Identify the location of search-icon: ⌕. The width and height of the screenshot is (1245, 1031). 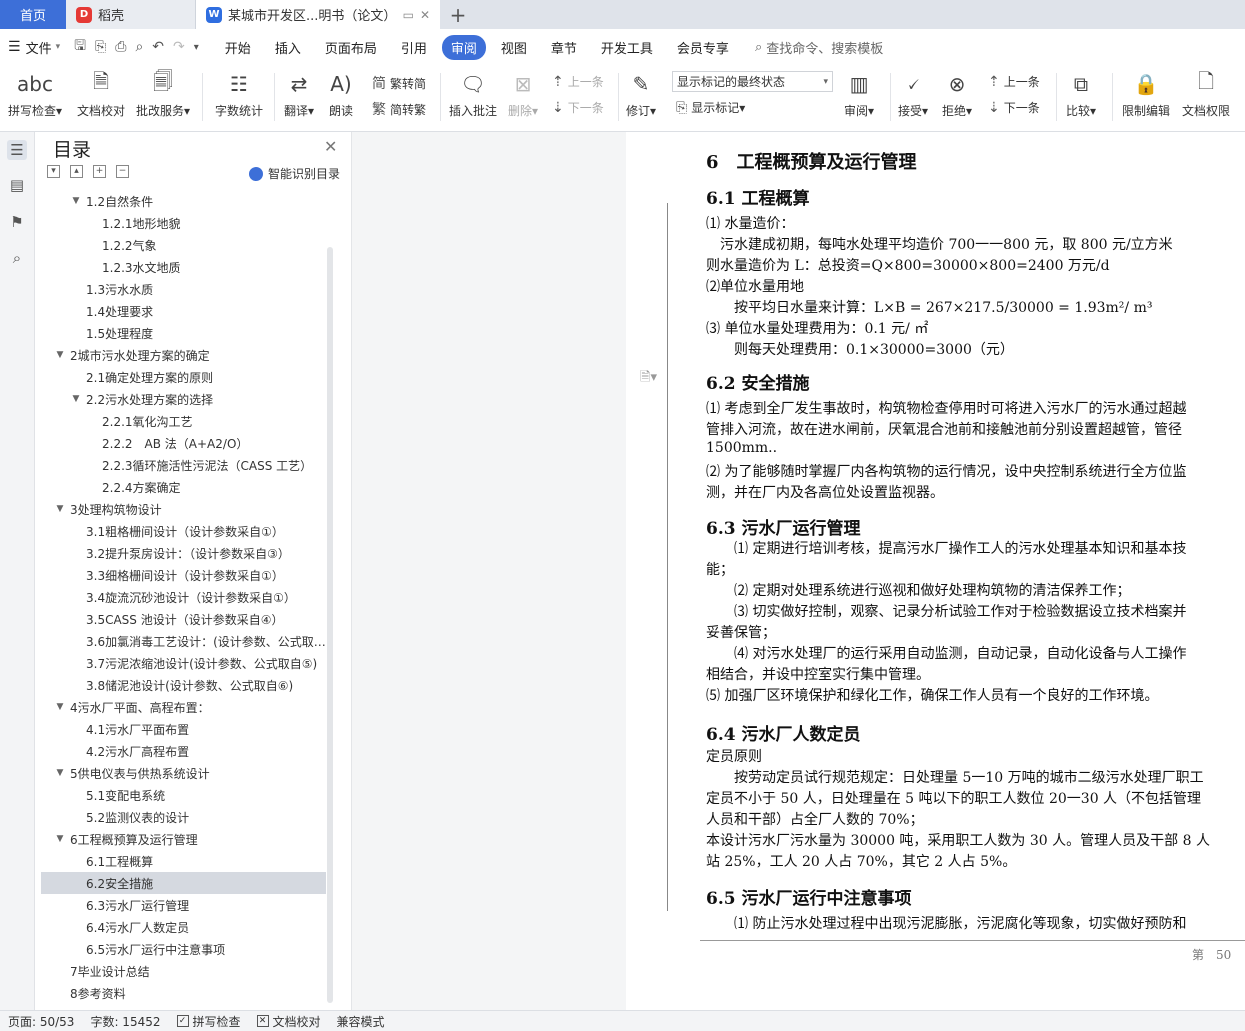
(17, 258).